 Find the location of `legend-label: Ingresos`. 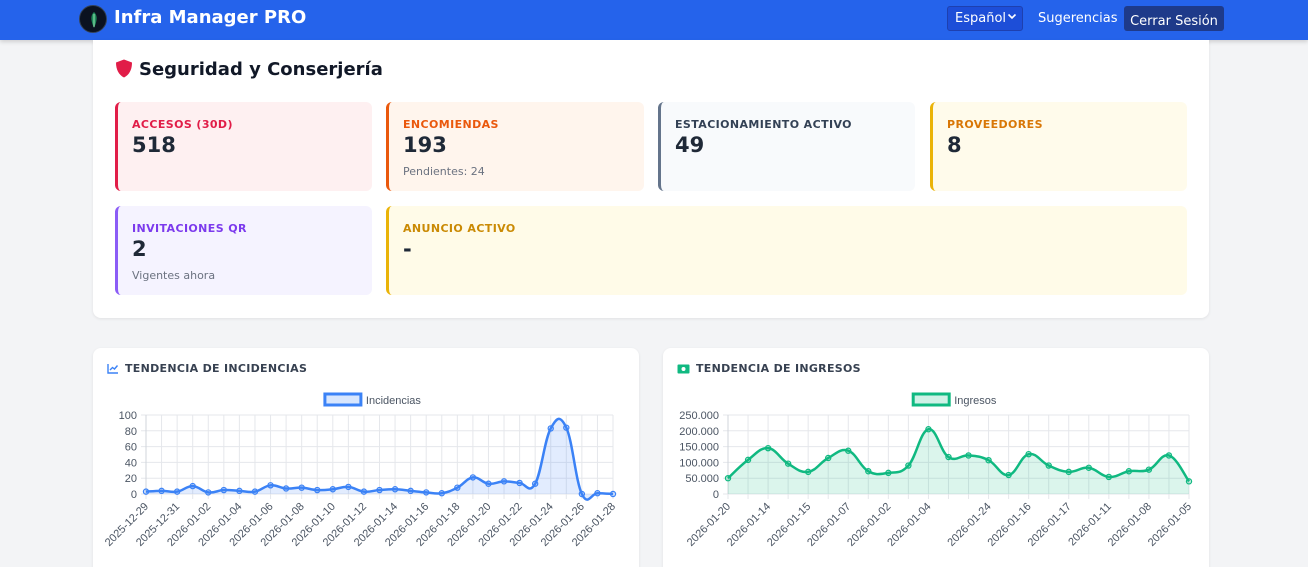

legend-label: Ingresos is located at coordinates (975, 401).